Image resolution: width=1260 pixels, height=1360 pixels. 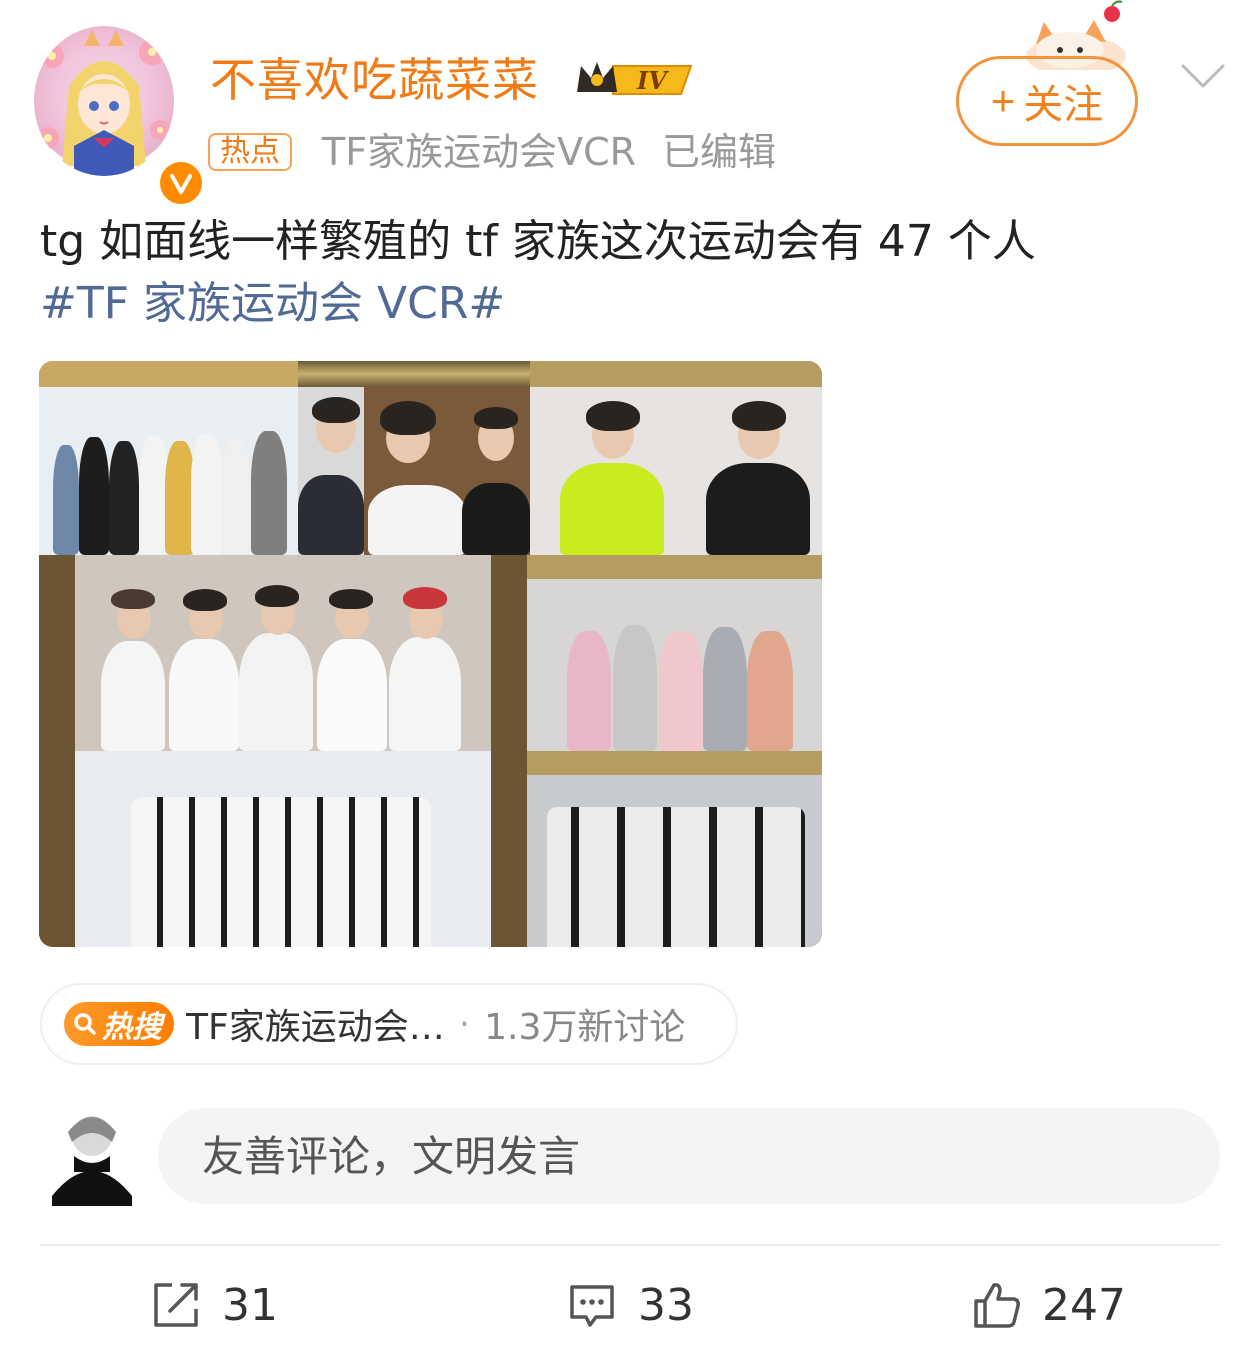 I want to click on hot-search-chip: 热搜 TF家族运动会… · 1.3万新讨论, so click(x=389, y=1024).